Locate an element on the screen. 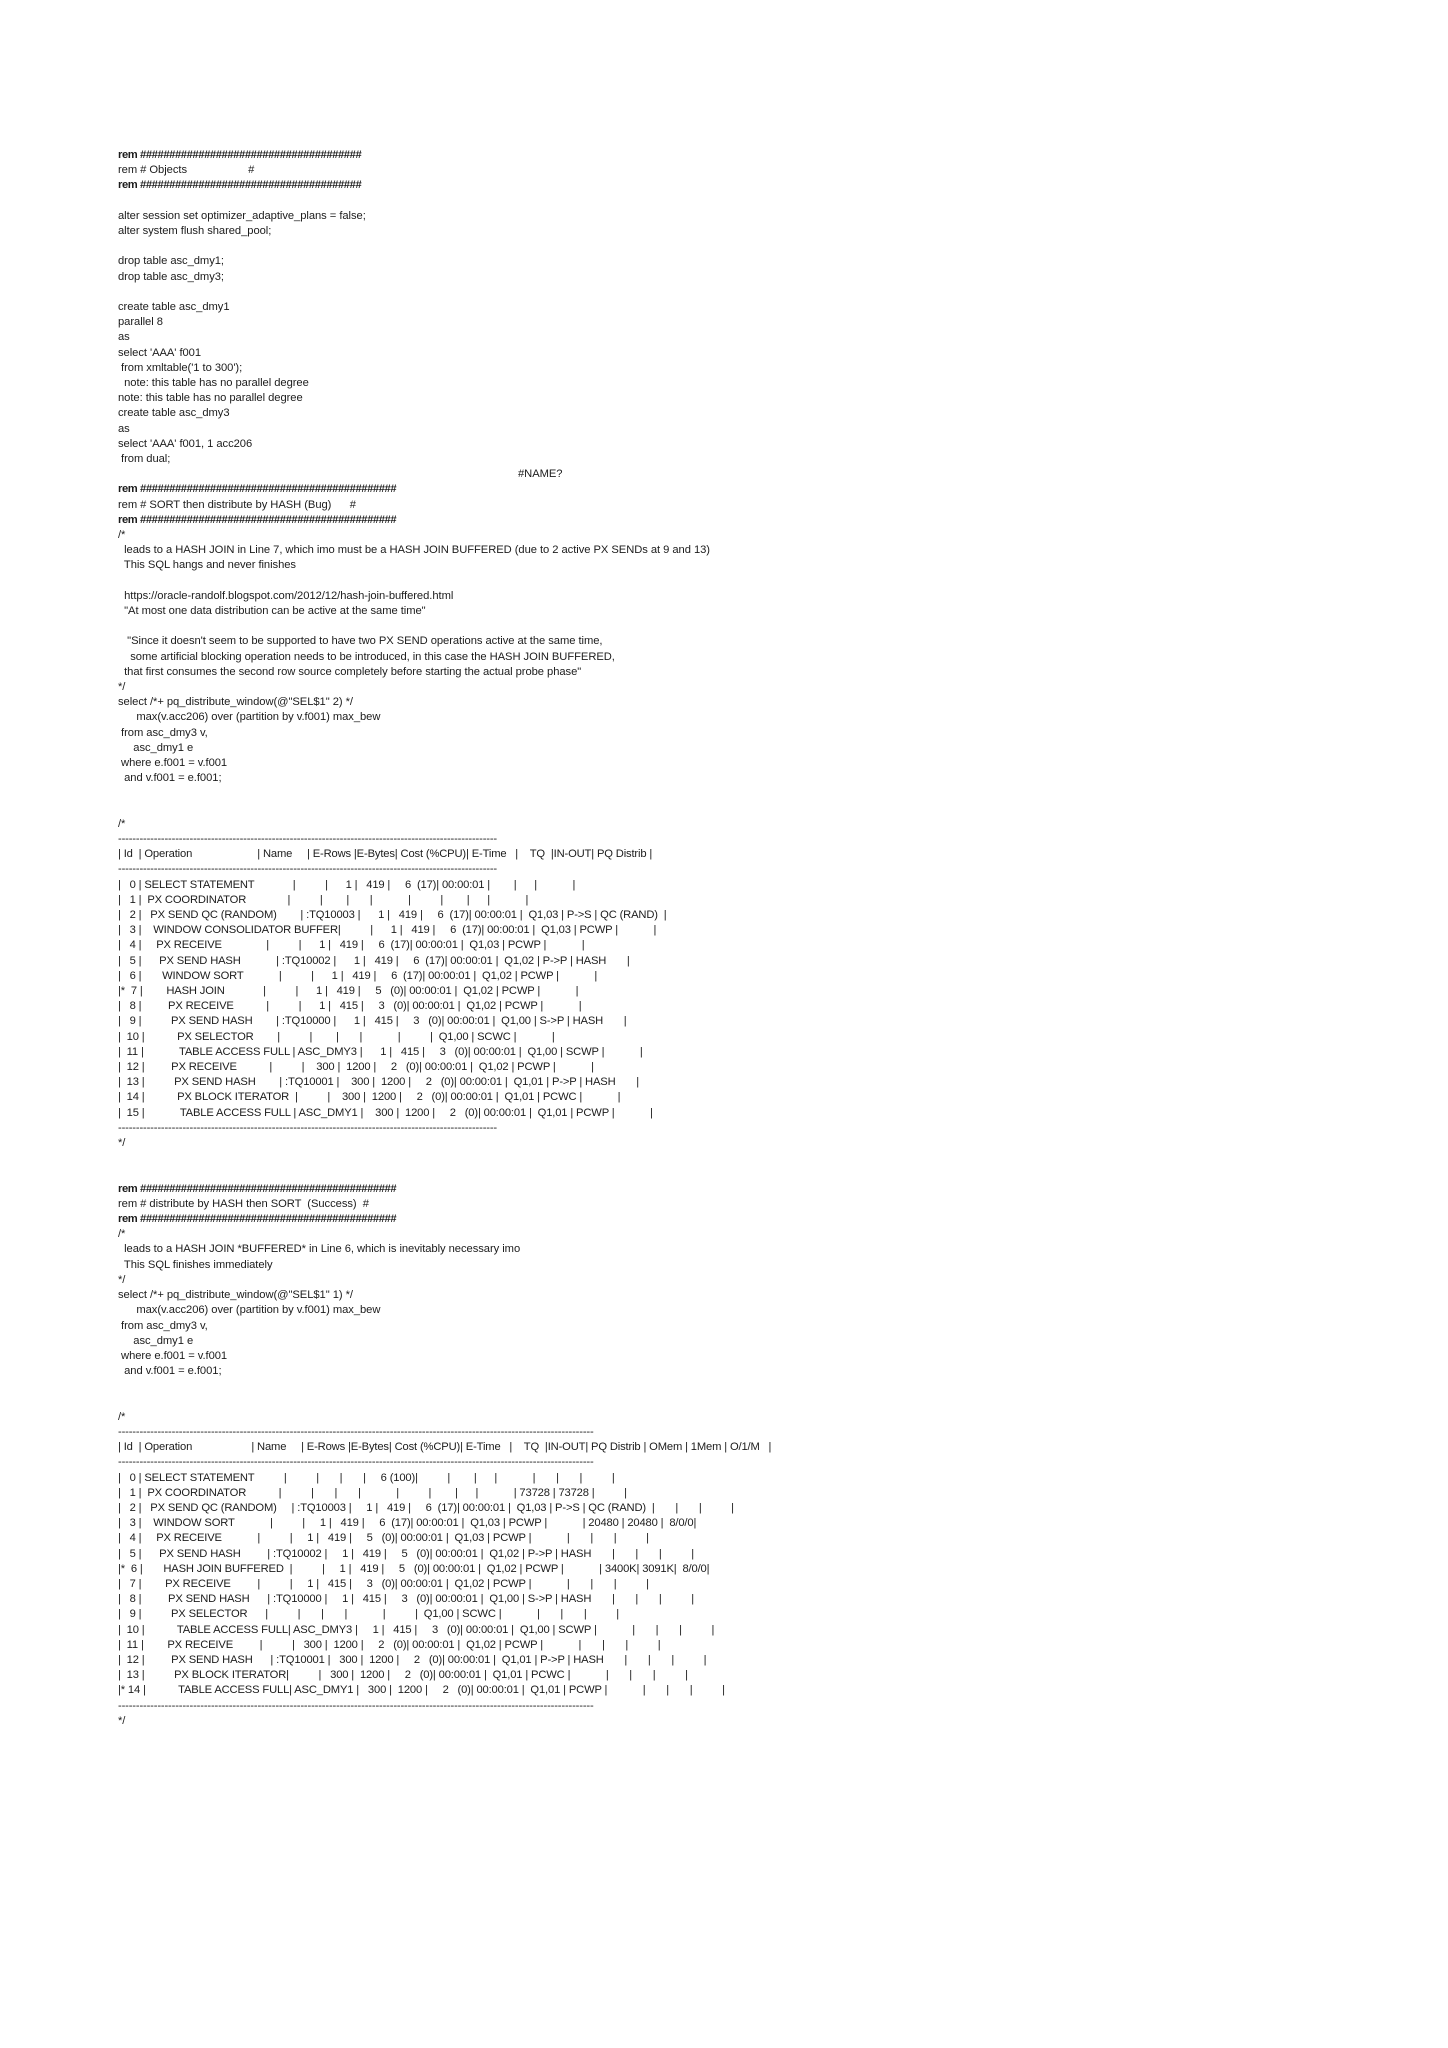  create-dmy1-parallel-stmt: parallel 8 is located at coordinates (140, 322).